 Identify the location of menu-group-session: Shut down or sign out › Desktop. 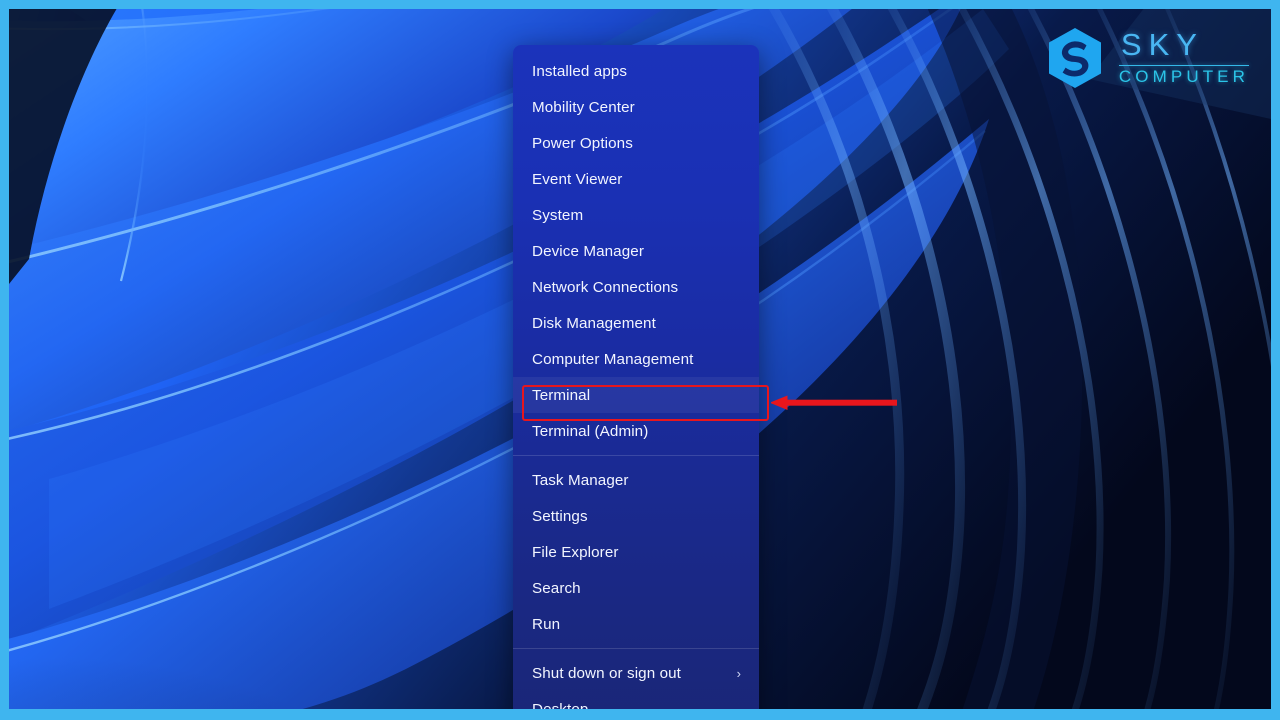
(636, 681).